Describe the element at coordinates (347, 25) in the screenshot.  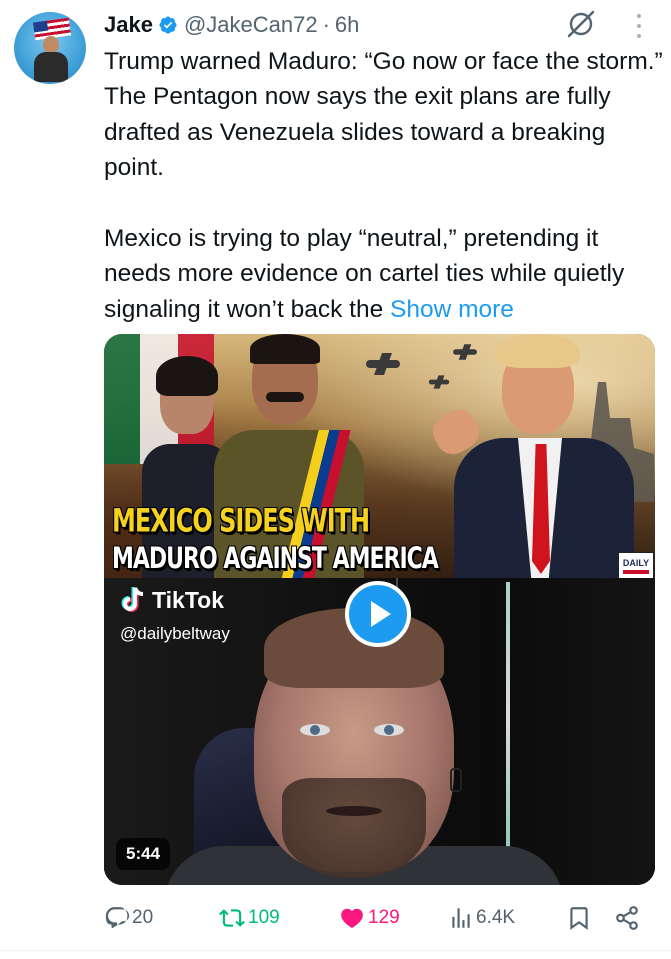
I see `timestamp: 6h` at that location.